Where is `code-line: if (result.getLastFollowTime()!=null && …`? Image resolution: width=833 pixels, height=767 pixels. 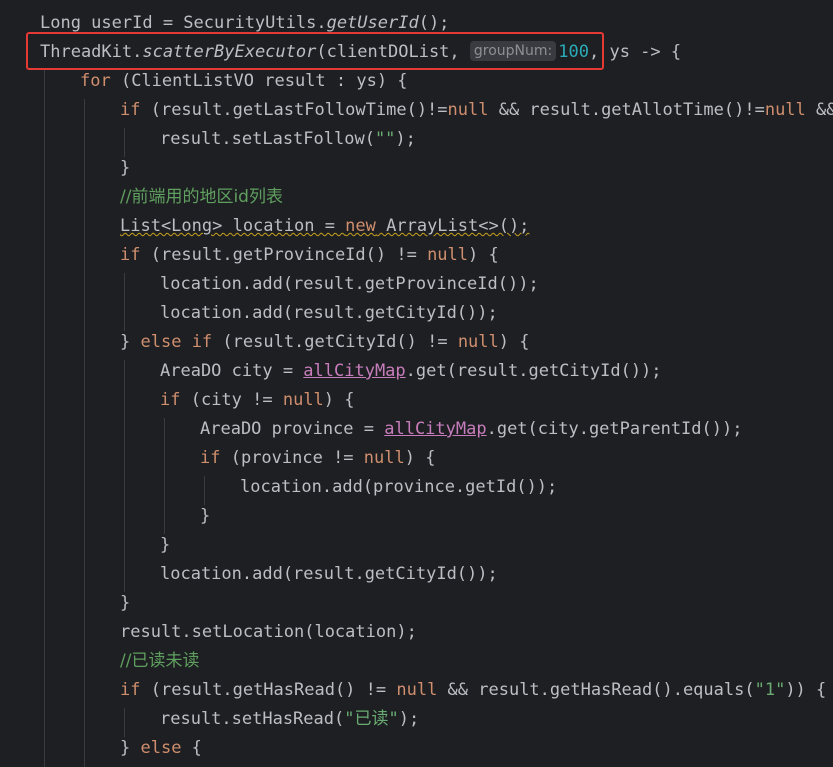
code-line: if (result.getLastFollowTime()!=null && … is located at coordinates (476, 110).